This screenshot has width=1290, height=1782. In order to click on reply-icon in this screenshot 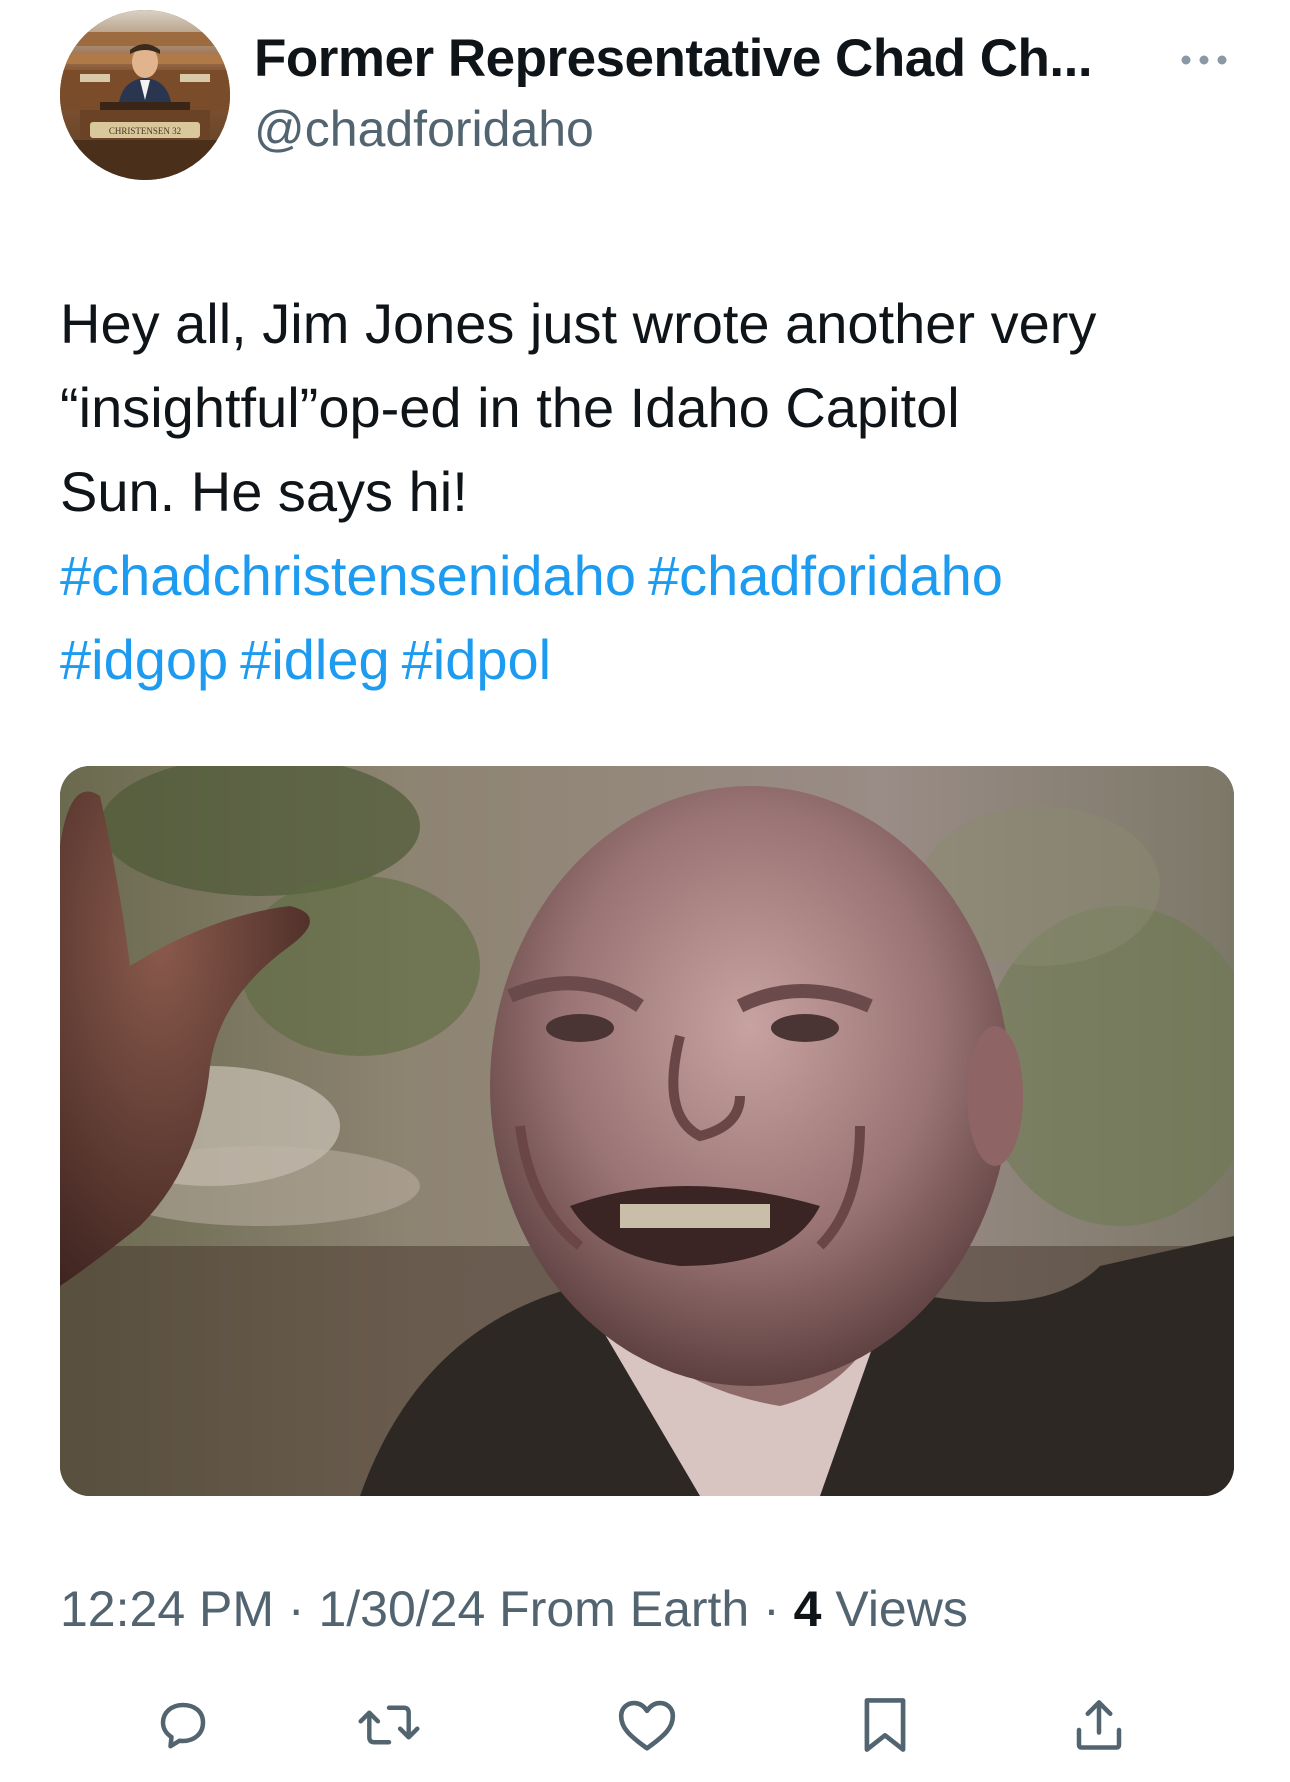, I will do `click(183, 1725)`.